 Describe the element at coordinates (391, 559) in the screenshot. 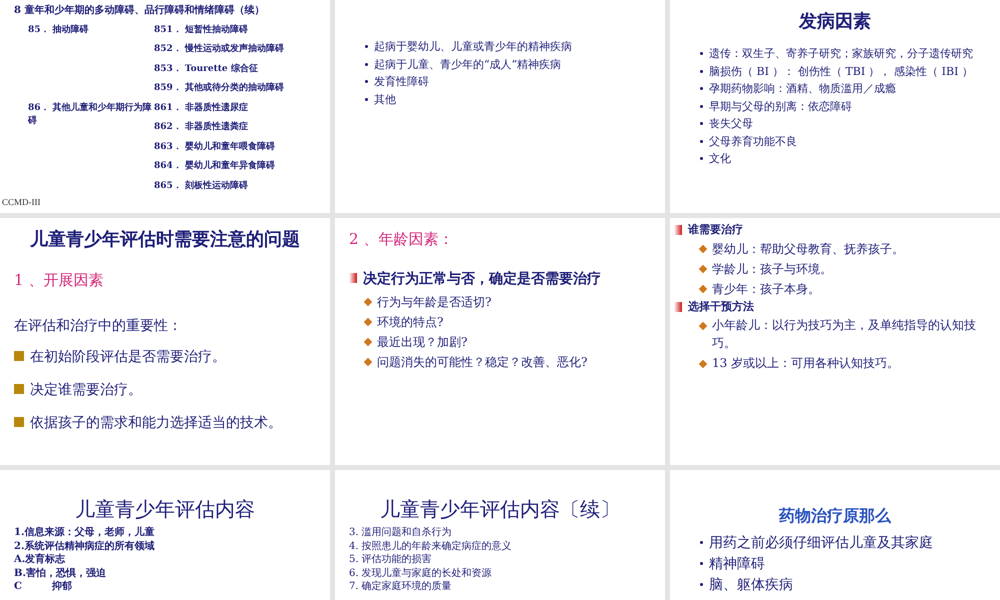

I see `text-line: 5. 评估功能的损害` at that location.